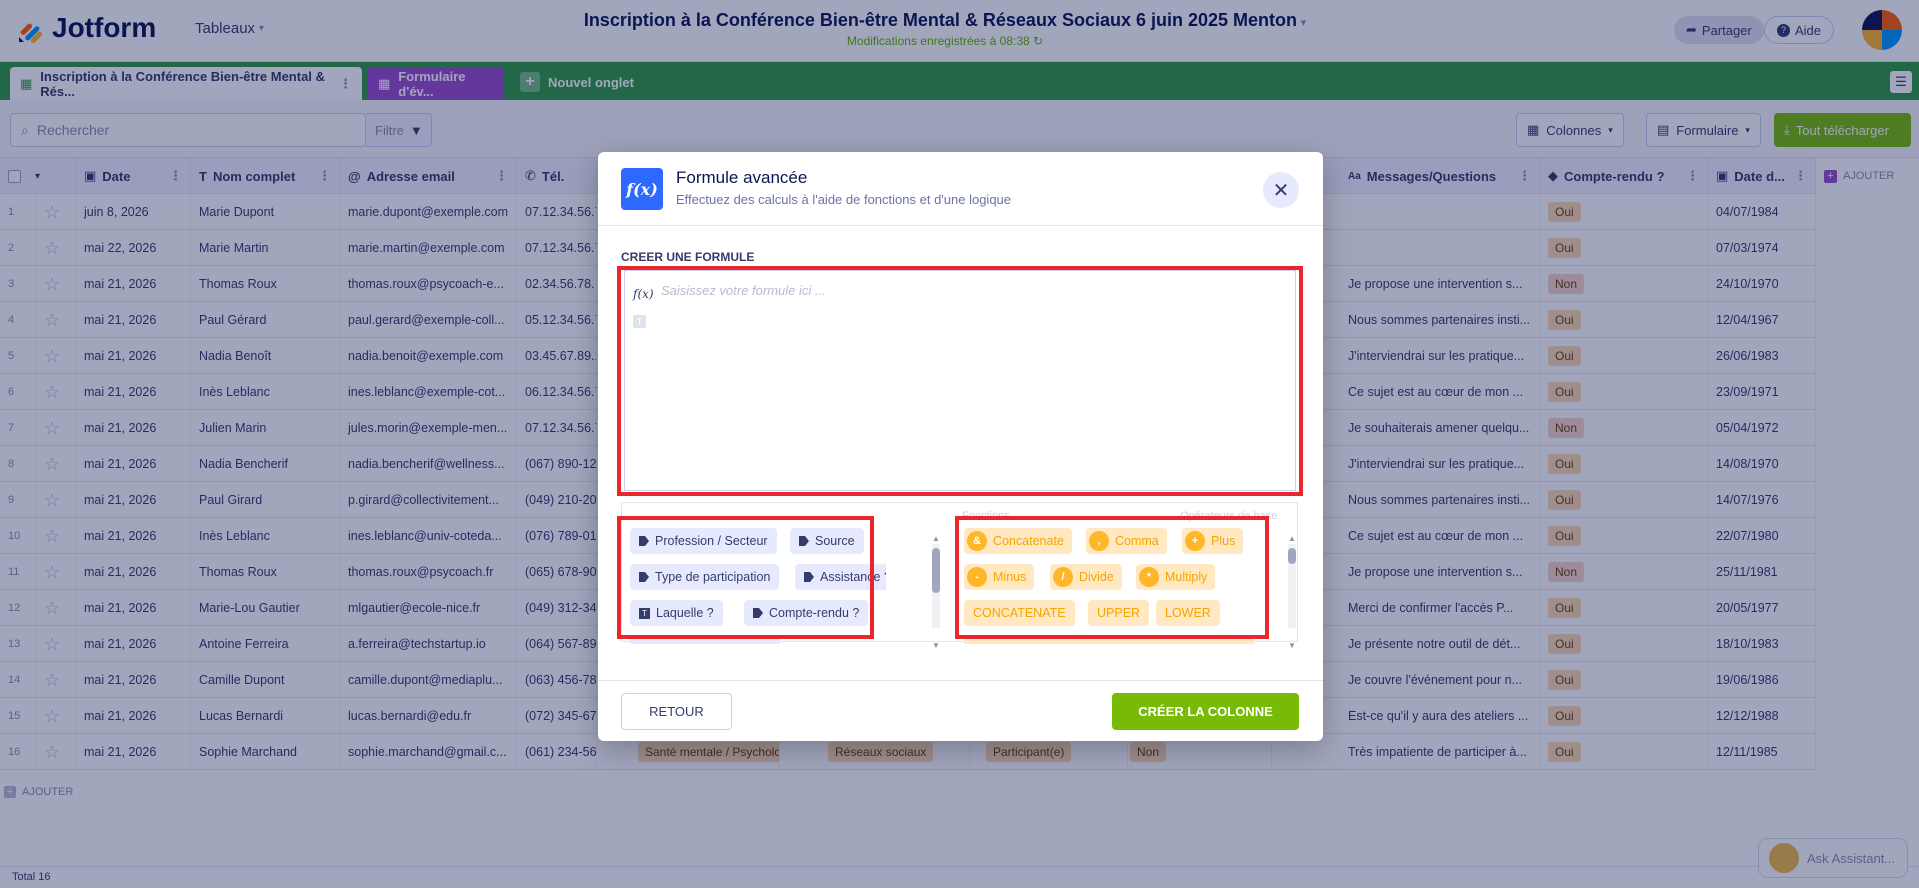 The height and width of the screenshot is (888, 1919). Describe the element at coordinates (936, 586) in the screenshot. I see `fields-scrollbar` at that location.